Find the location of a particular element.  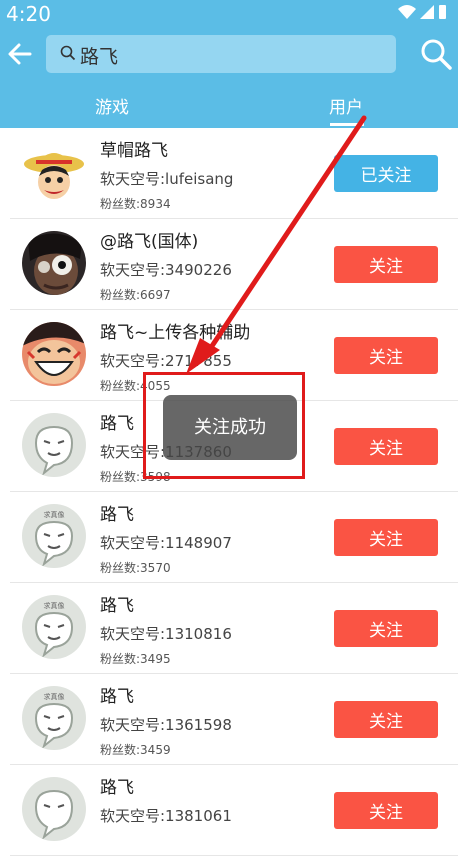

top-bar: 4:20 路飞 游戏 用户 is located at coordinates (229, 64).